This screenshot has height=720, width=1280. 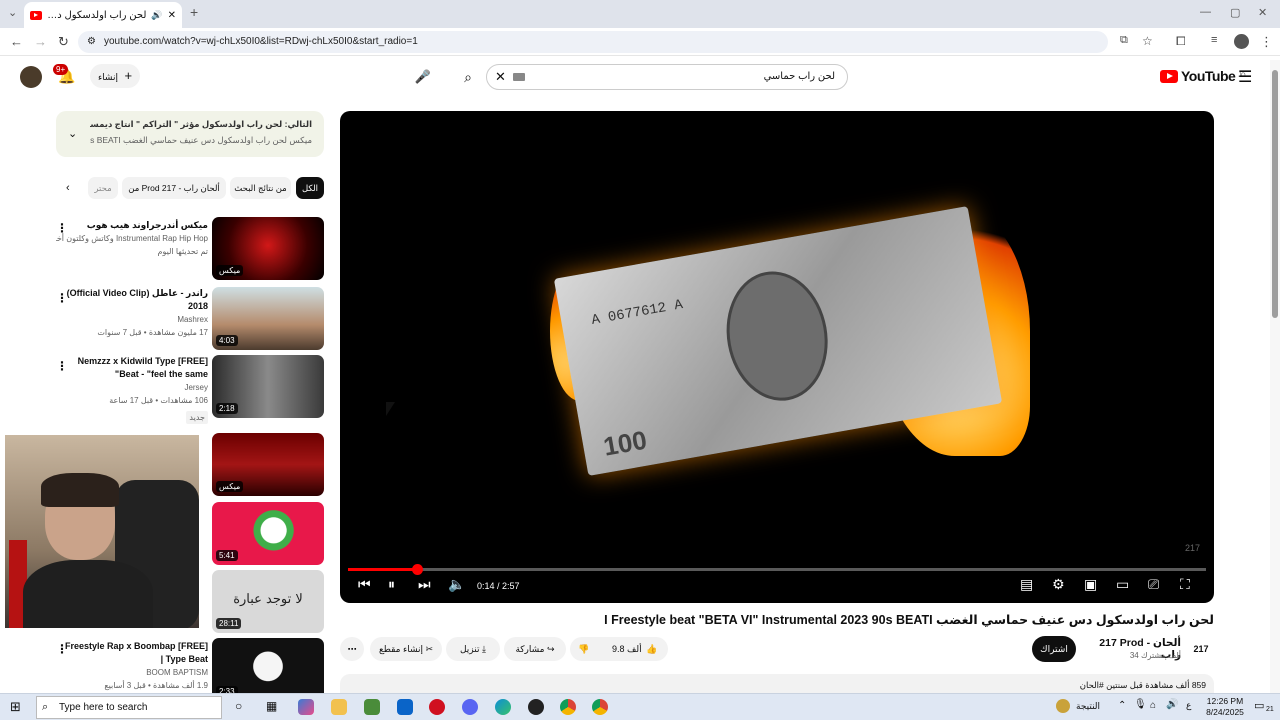 I want to click on browser-tab: لحن راب اولدسكول دس (170) 🔊 ✕, so click(x=103, y=15).